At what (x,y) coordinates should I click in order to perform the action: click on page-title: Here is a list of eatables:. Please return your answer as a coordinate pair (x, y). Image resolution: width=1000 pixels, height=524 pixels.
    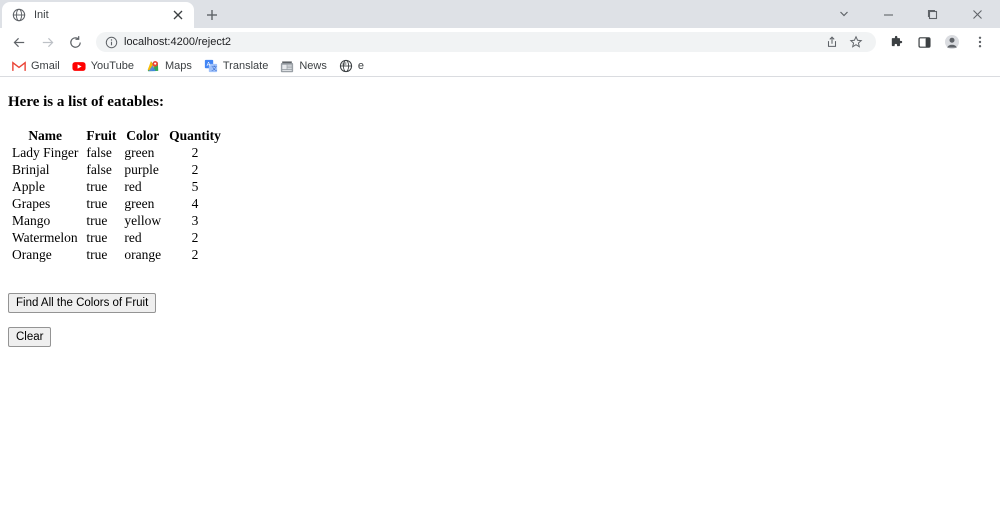
    Looking at the image, I should click on (86, 102).